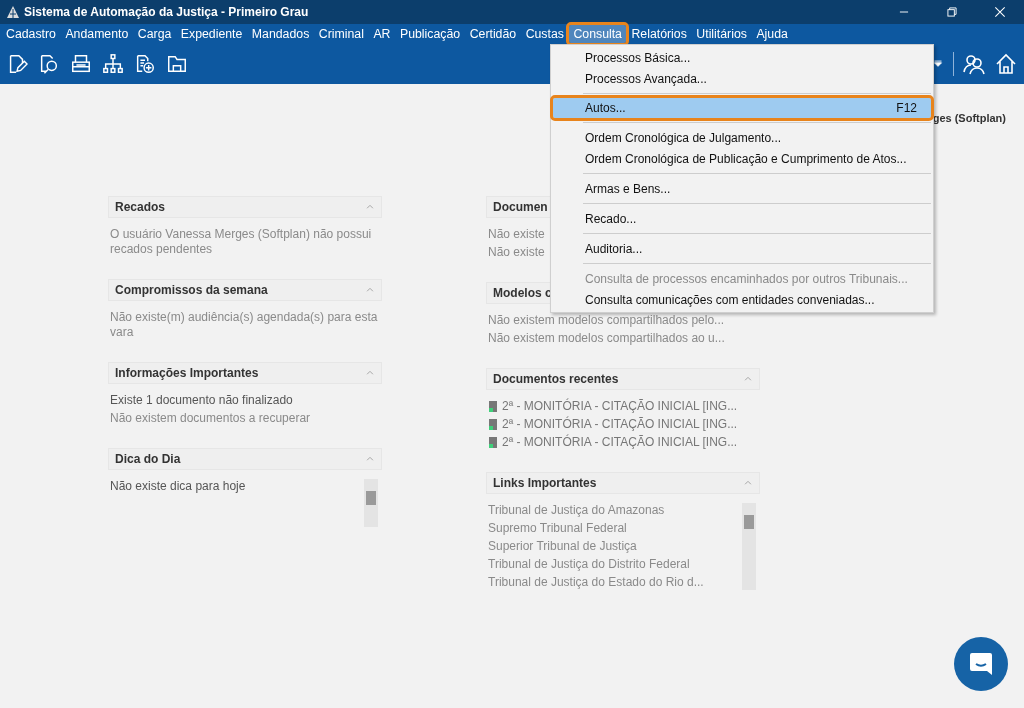 The width and height of the screenshot is (1024, 708). Describe the element at coordinates (544, 34) in the screenshot. I see `menu-item: Custas` at that location.